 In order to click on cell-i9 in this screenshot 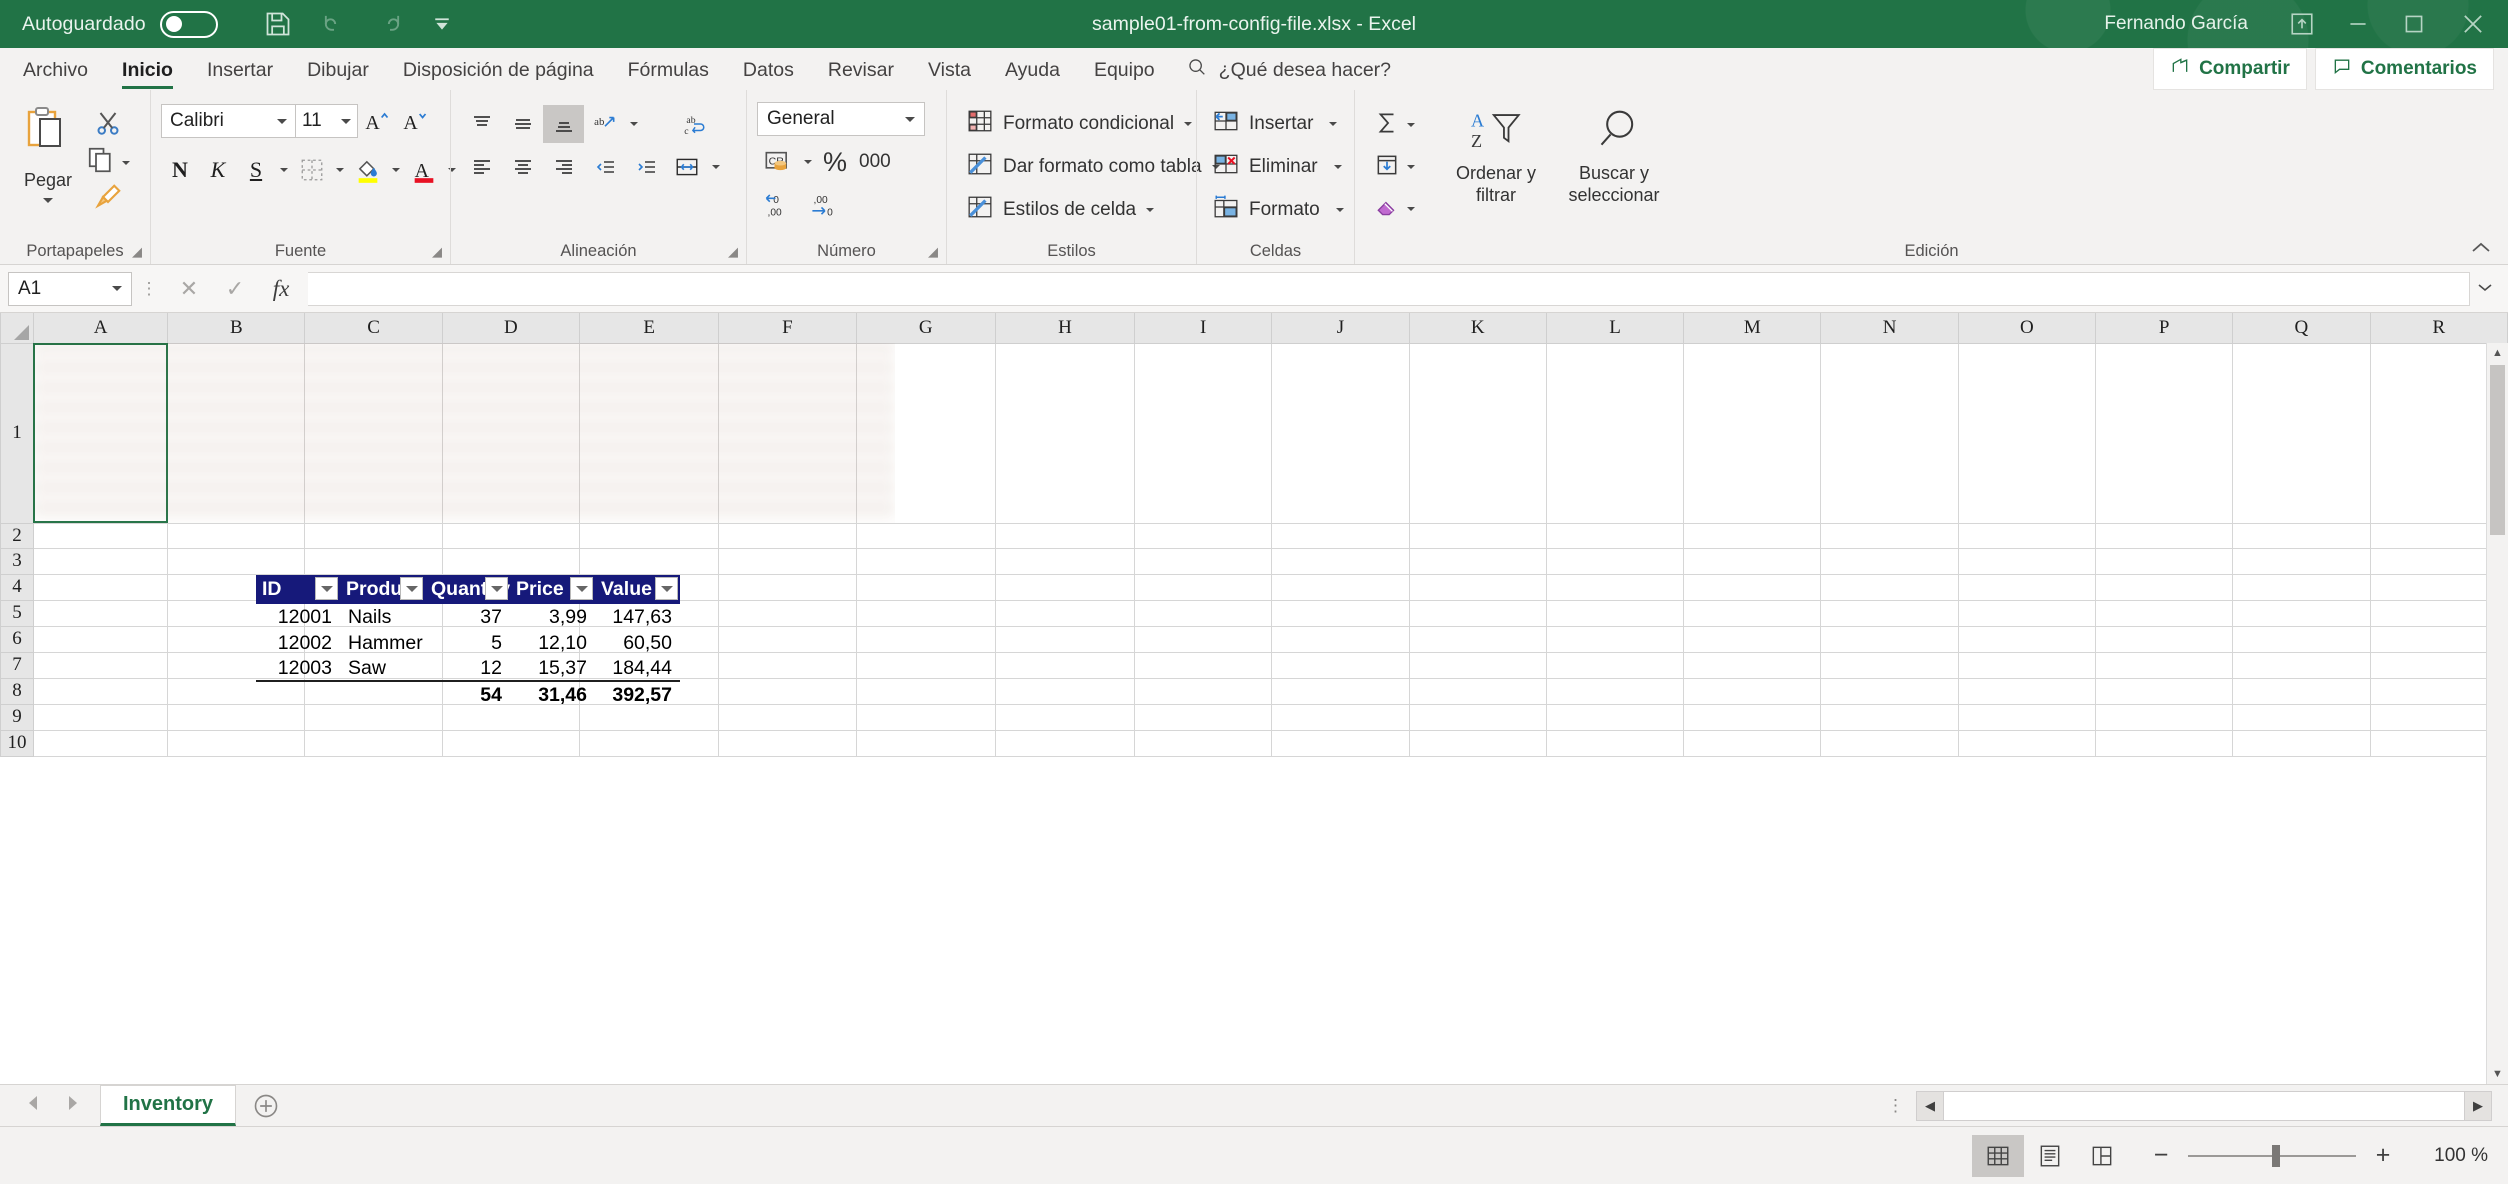, I will do `click(1203, 717)`.